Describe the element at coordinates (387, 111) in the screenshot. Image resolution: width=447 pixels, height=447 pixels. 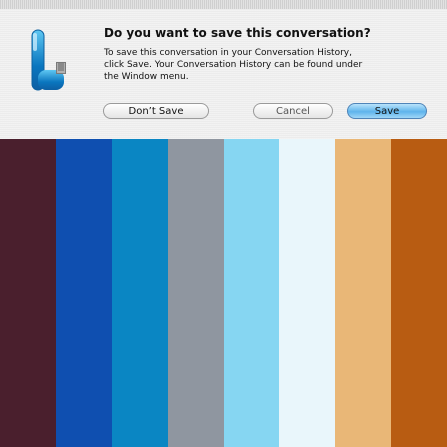
I see `save-button: Save` at that location.